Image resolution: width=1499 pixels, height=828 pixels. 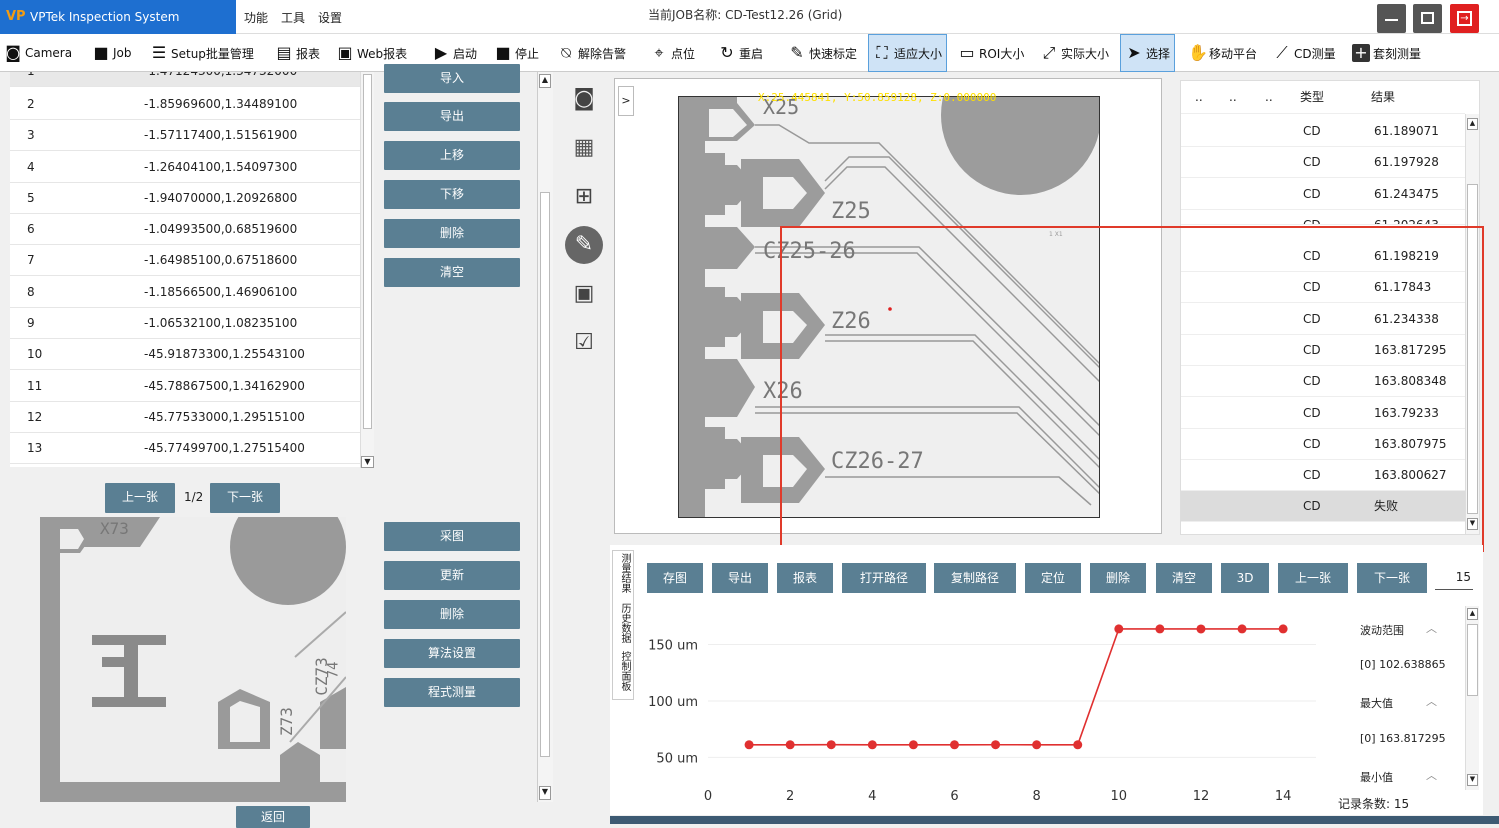 What do you see at coordinates (1323, 475) in the screenshot?
I see `table-row: CD 163.800627` at bounding box center [1323, 475].